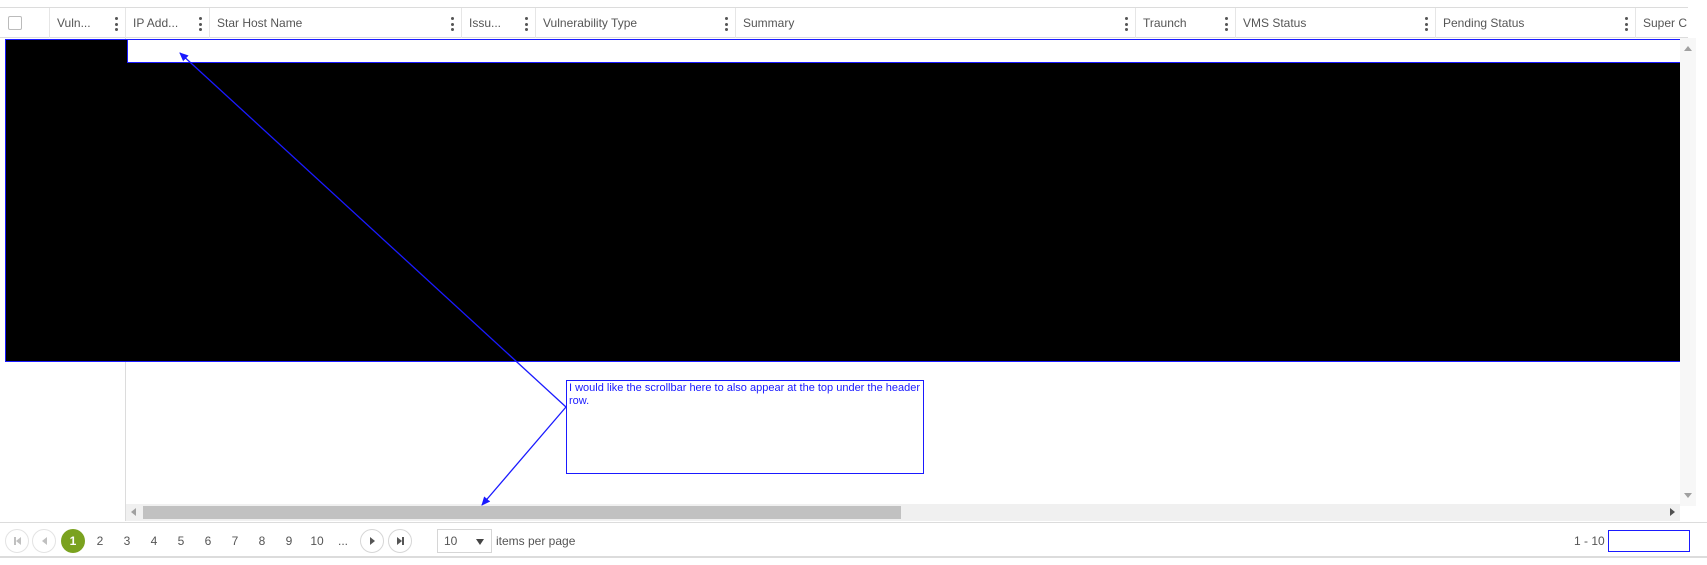  I want to click on pager-info: 1 - 10 of, so click(1591, 541).